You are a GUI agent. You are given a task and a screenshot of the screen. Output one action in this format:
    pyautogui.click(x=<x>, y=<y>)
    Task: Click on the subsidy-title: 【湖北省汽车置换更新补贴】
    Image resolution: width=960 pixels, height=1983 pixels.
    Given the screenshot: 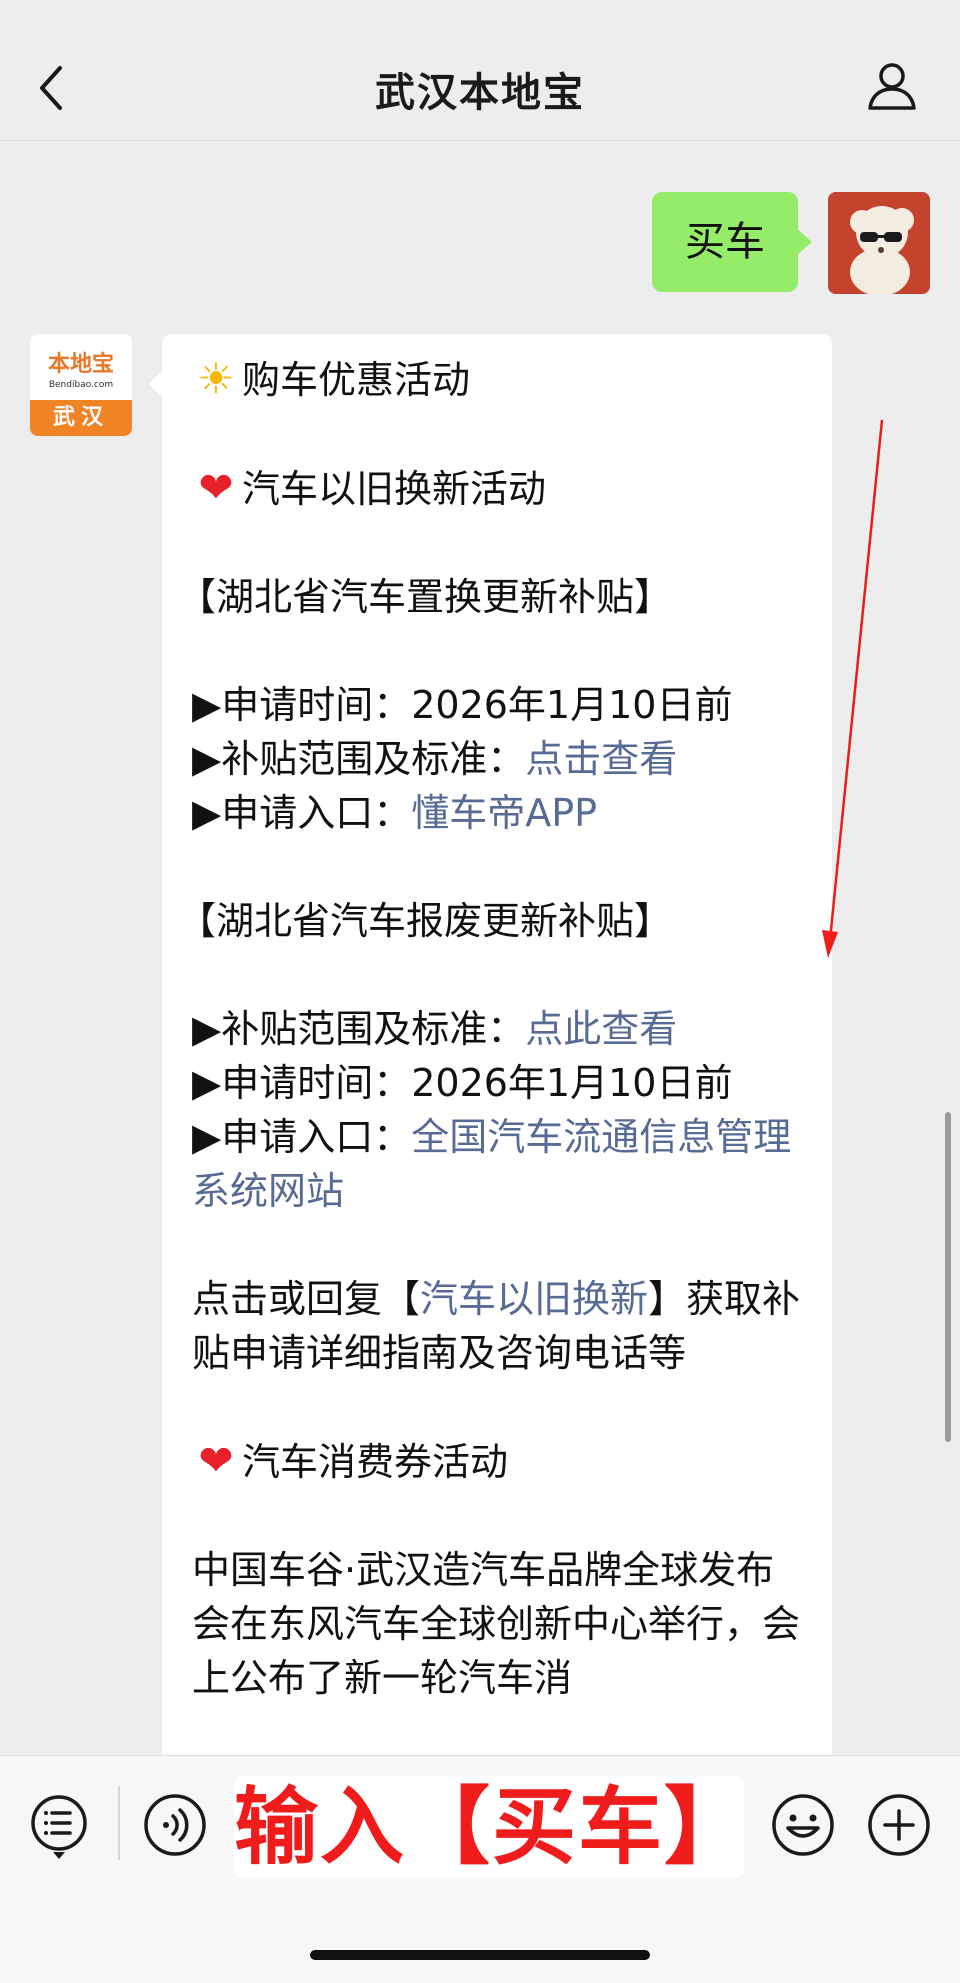 What is the action you would take?
    pyautogui.click(x=425, y=597)
    